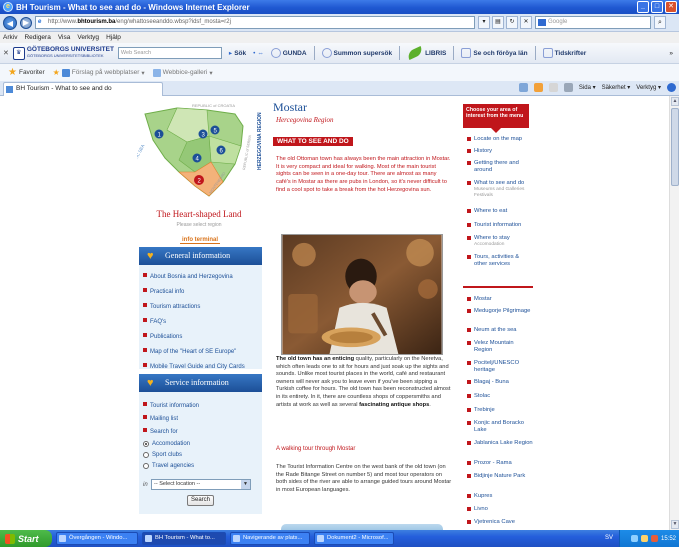  Describe the element at coordinates (500, 167) in the screenshot. I see `link-getting-there: Getting there and around` at that location.